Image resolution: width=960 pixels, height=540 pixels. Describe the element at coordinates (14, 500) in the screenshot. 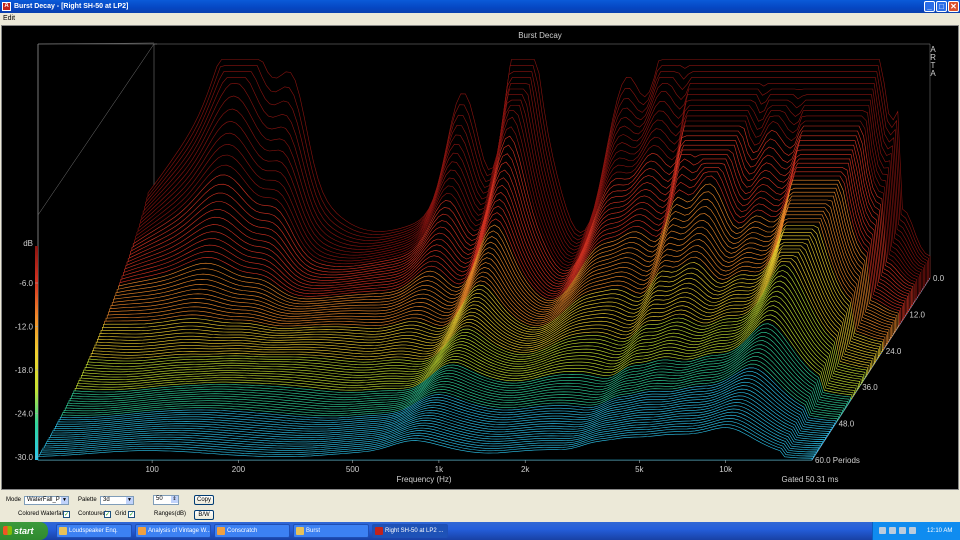

I see `mode-label: Mode` at that location.